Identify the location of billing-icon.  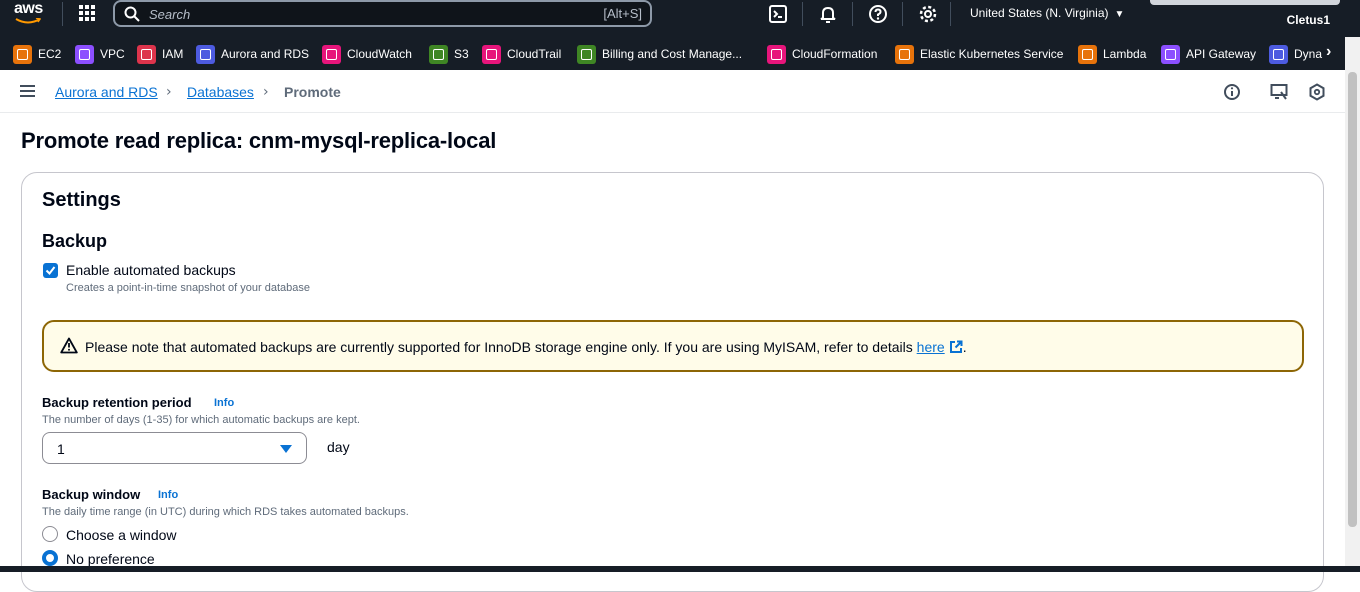
(586, 54).